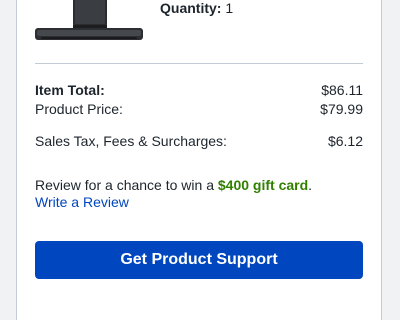 Image resolution: width=400 pixels, height=320 pixels. What do you see at coordinates (341, 109) in the screenshot?
I see `product-price-value: $79.99` at bounding box center [341, 109].